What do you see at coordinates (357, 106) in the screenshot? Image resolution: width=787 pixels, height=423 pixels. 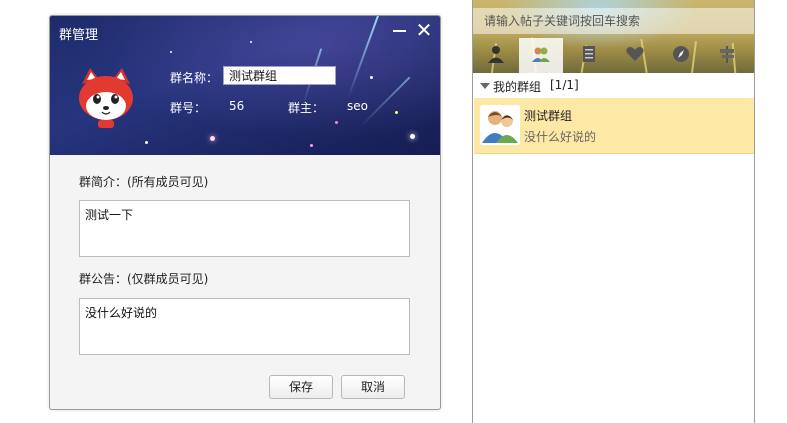 I see `group-owner-value: seo` at bounding box center [357, 106].